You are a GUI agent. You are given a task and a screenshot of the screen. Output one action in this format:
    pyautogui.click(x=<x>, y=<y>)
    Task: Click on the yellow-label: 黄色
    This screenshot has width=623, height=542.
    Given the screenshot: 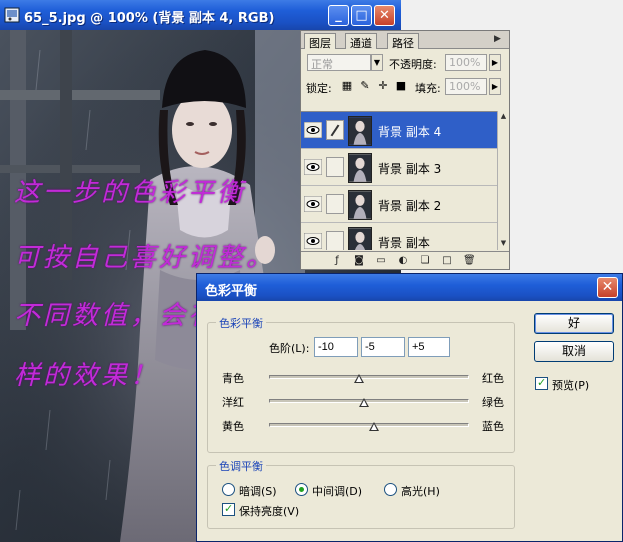 What is the action you would take?
    pyautogui.click(x=233, y=426)
    